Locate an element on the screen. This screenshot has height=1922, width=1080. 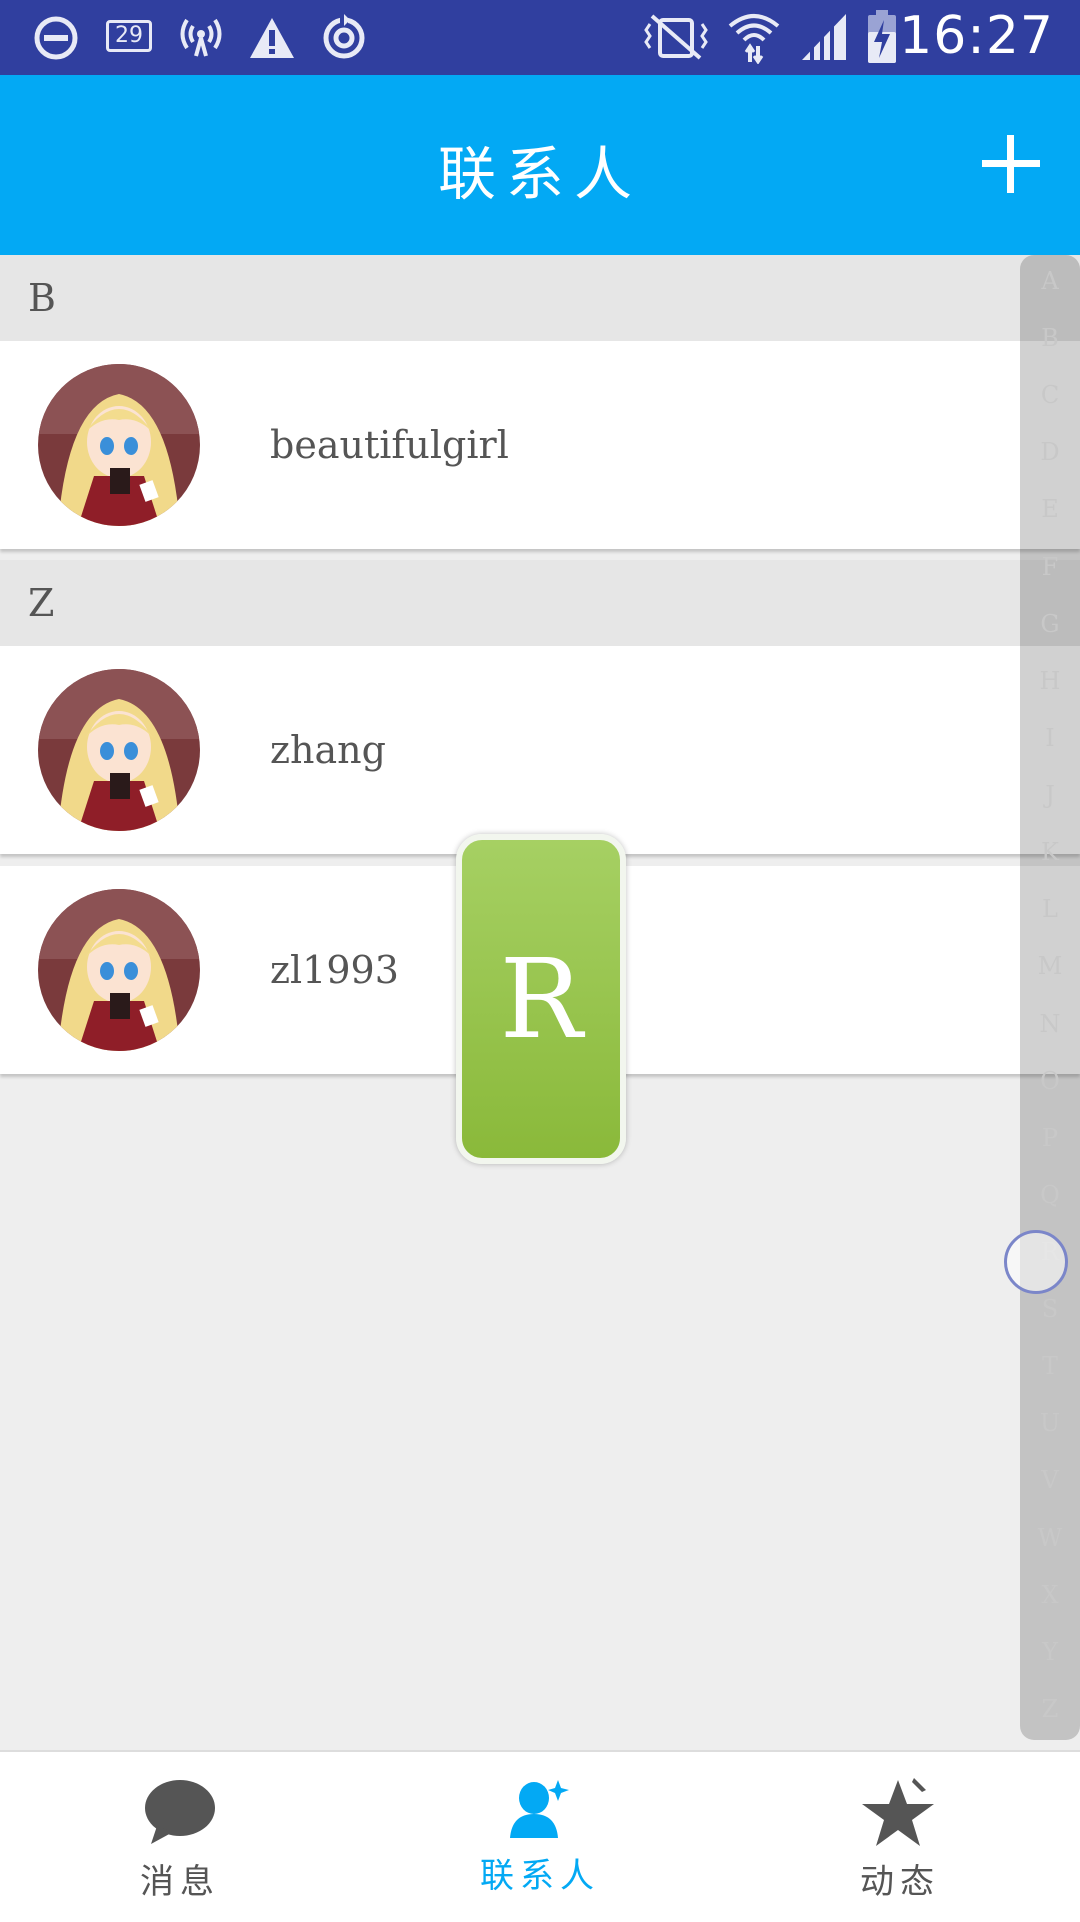
selected-letter-overlay: R is located at coordinates (541, 999).